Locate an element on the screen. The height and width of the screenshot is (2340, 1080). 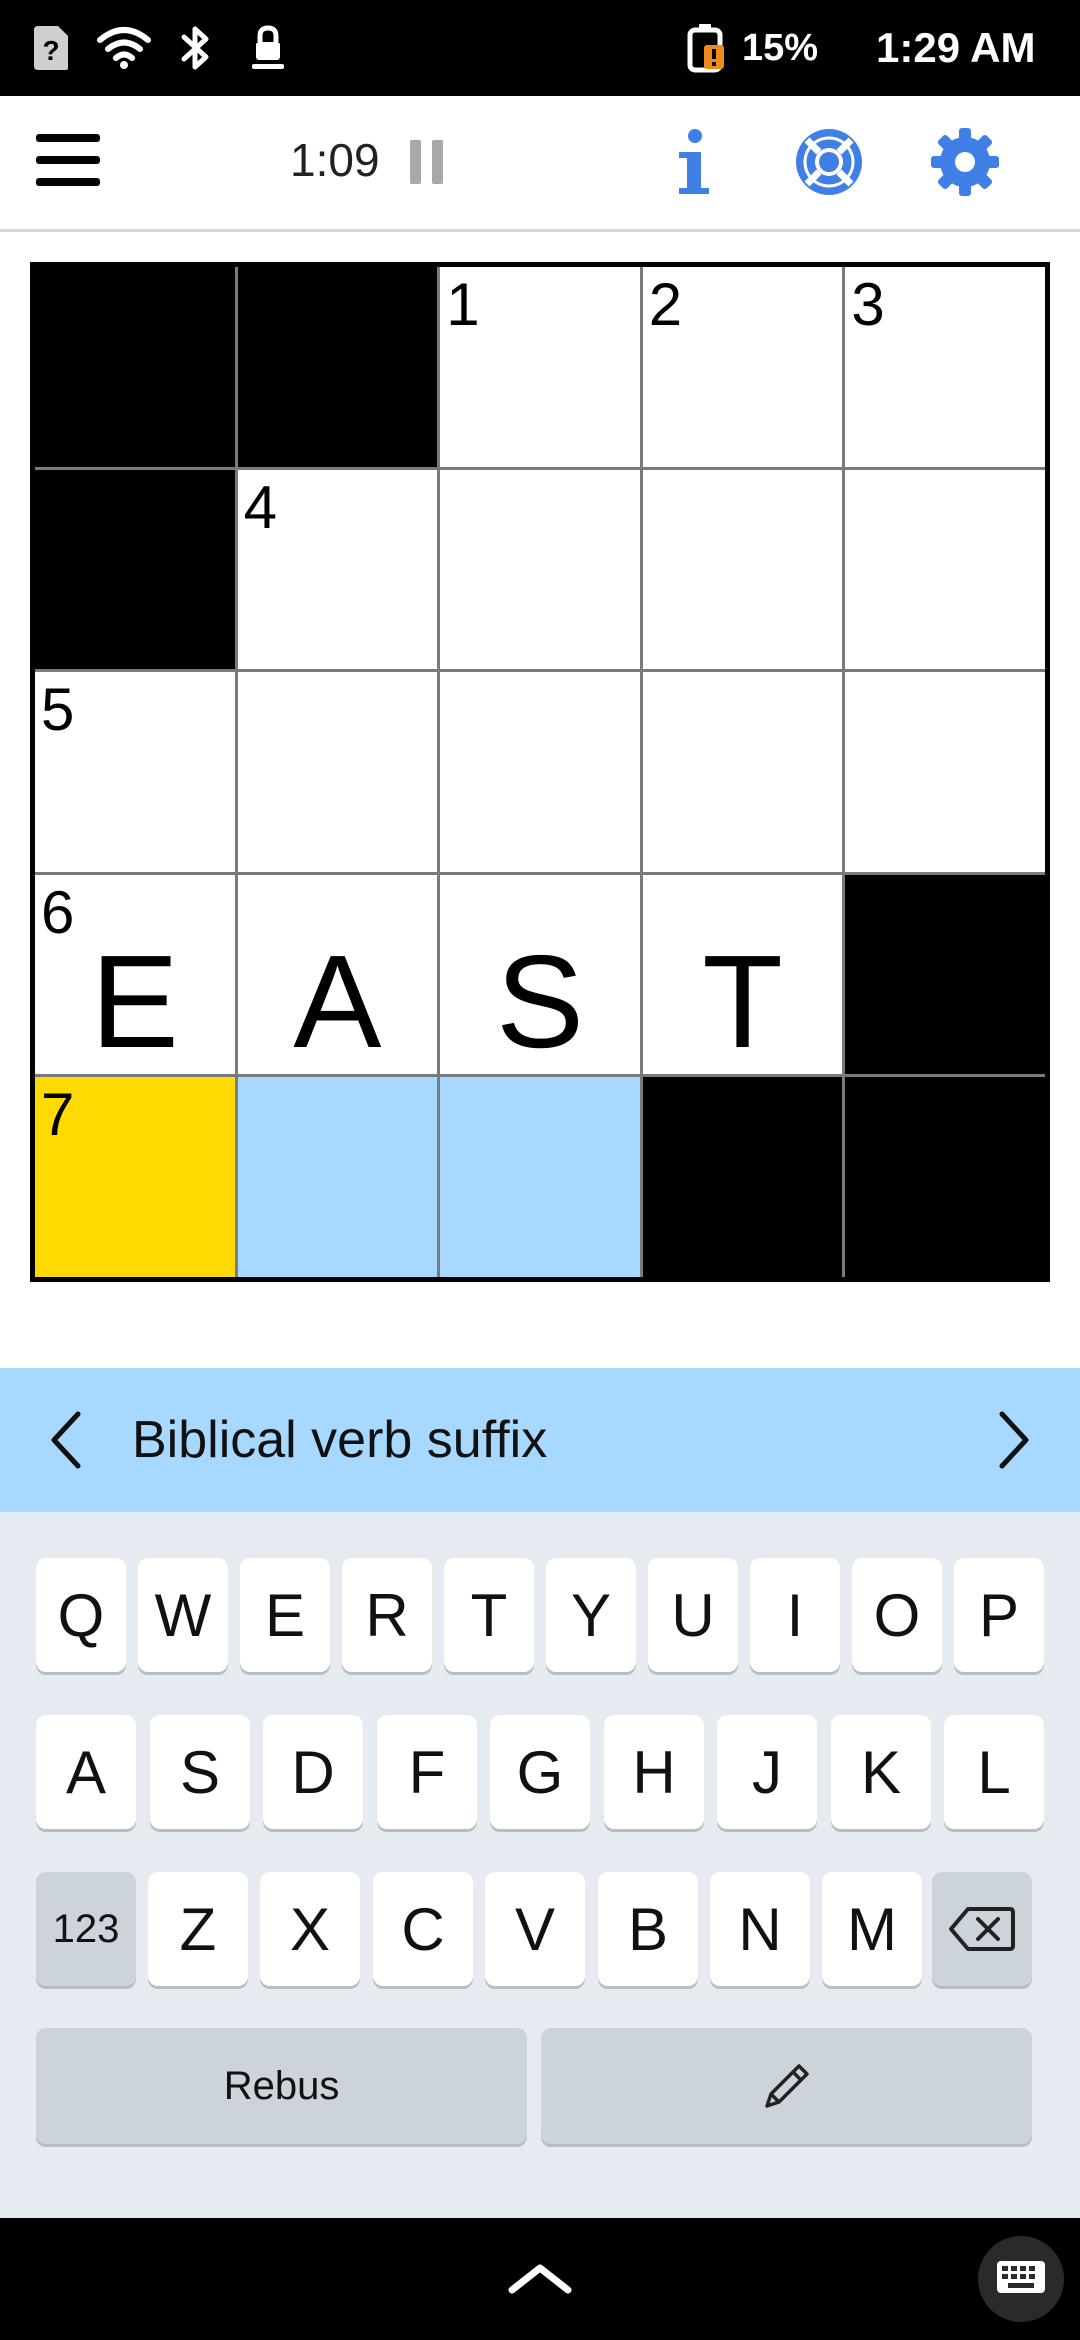
key-x: X is located at coordinates (310, 1929).